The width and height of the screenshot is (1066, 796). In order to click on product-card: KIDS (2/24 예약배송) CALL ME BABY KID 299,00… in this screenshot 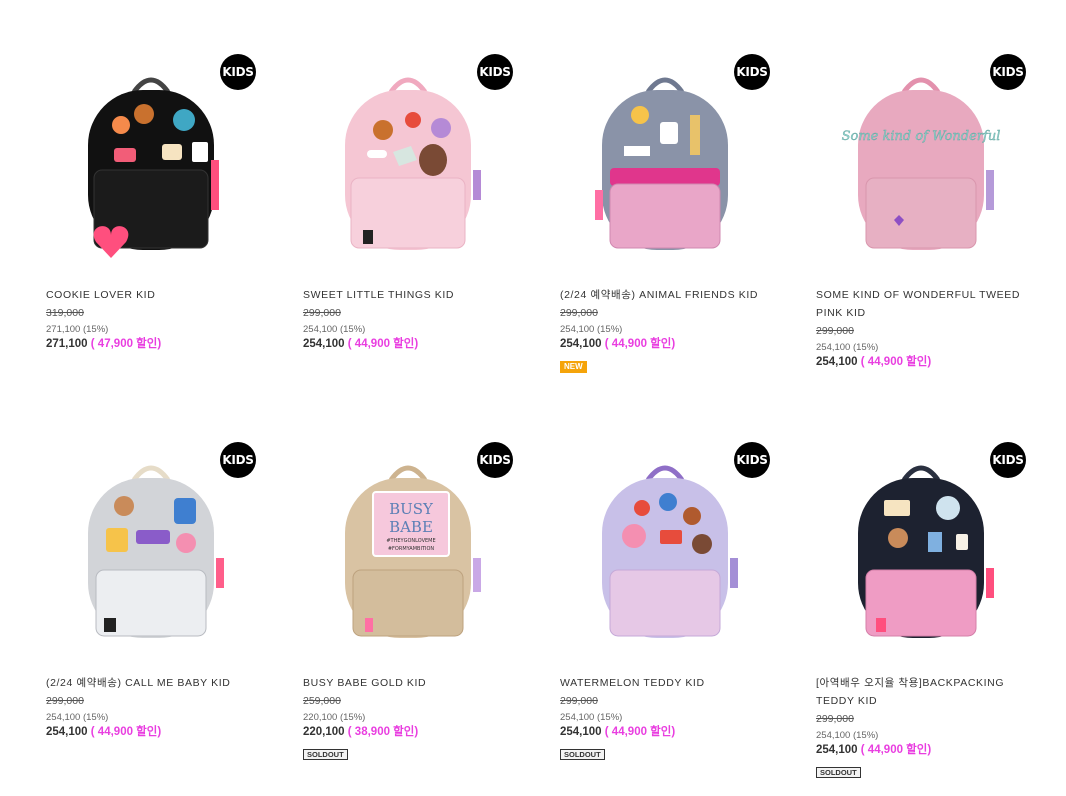, I will do `click(161, 590)`.